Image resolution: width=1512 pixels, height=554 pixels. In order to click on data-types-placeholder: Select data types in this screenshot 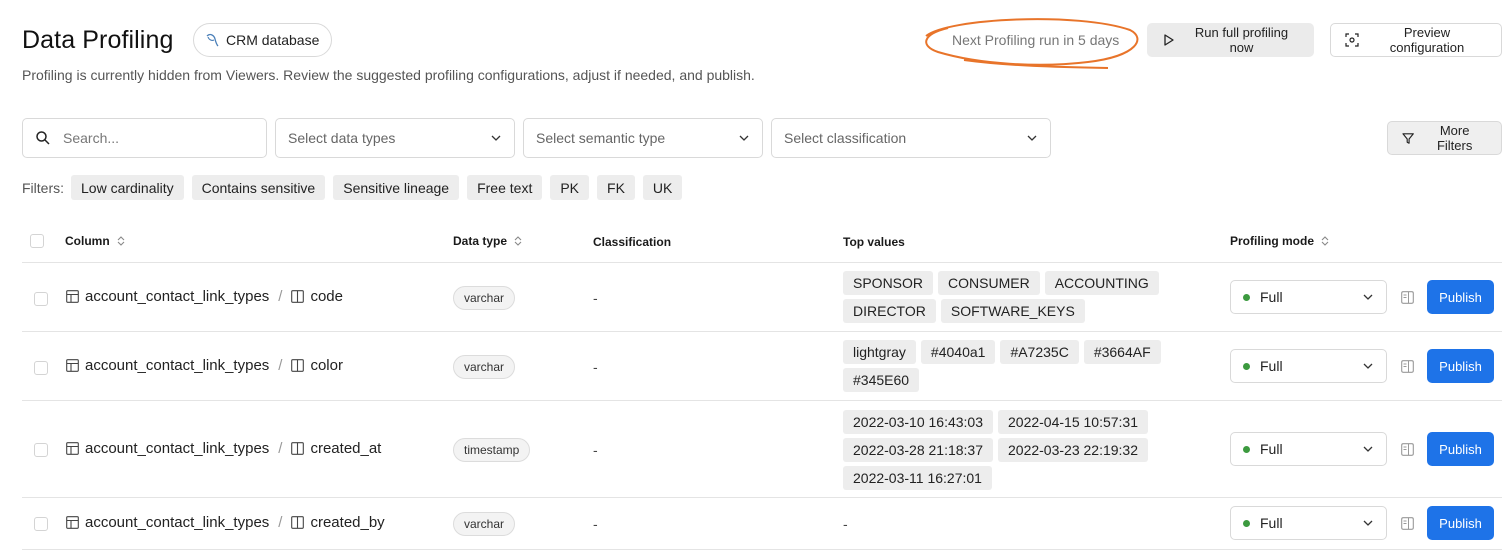, I will do `click(342, 138)`.